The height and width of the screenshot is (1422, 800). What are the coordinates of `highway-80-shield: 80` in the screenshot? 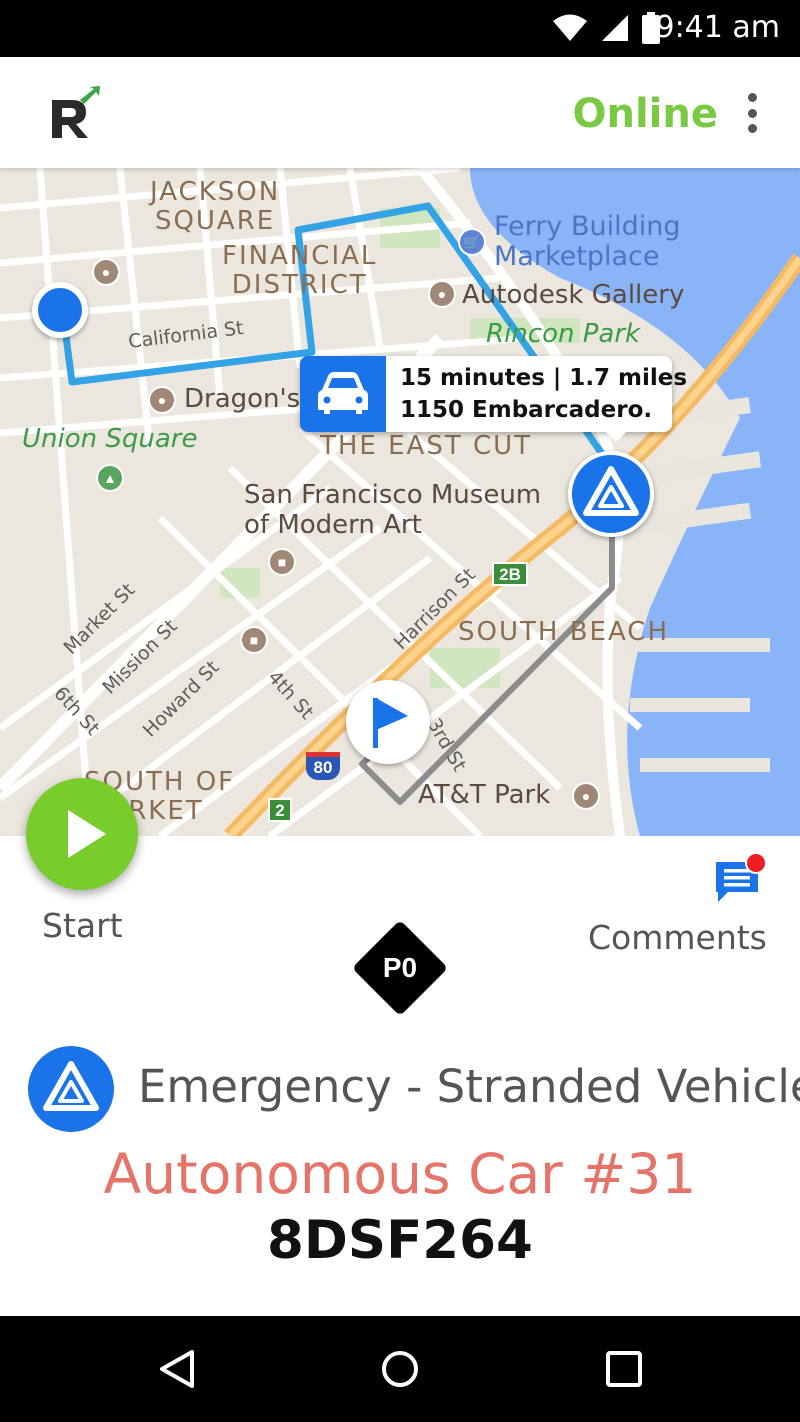 It's located at (323, 766).